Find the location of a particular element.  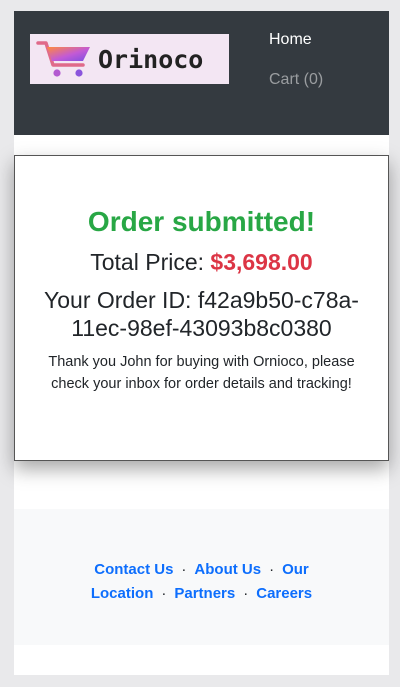

total-price-label: Total Price: is located at coordinates (147, 262).